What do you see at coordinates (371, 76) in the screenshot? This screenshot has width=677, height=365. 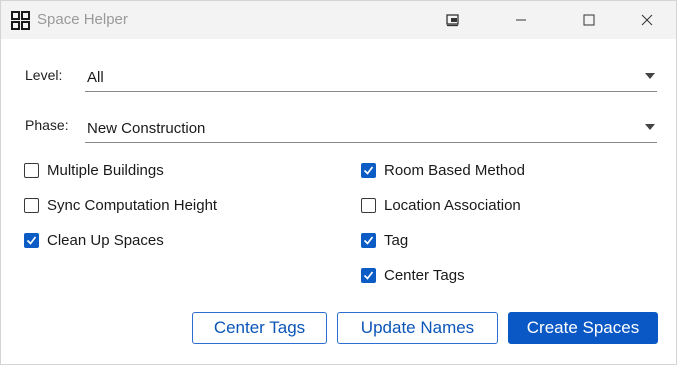 I see `level-dropdown: All` at bounding box center [371, 76].